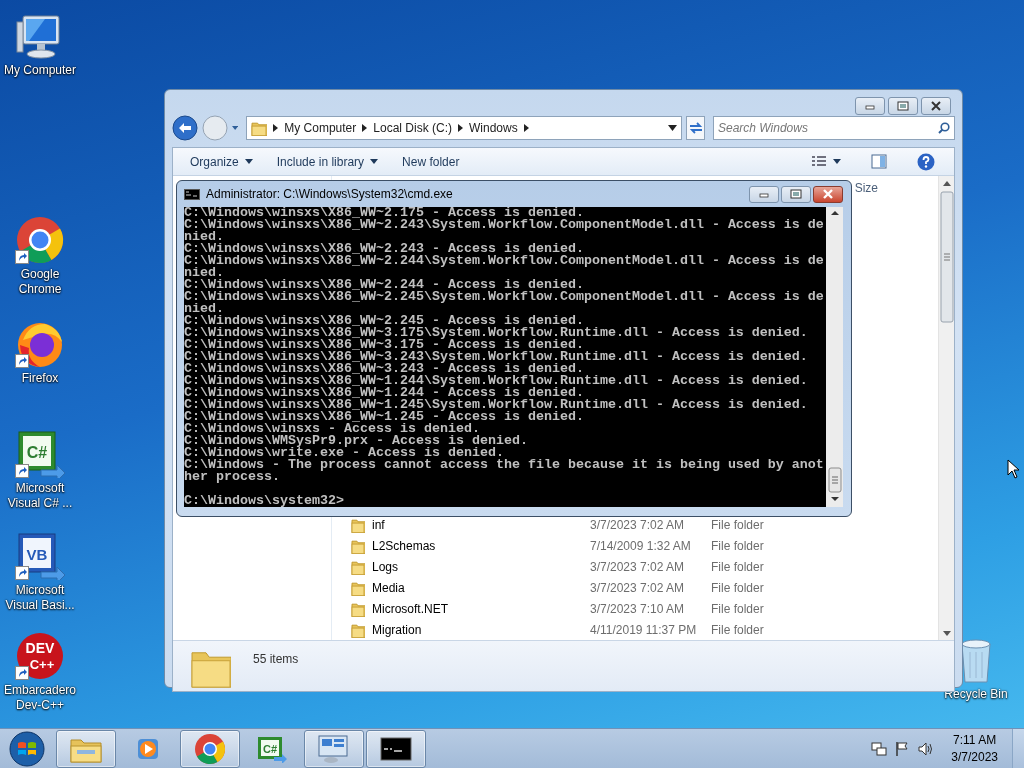  I want to click on clock-time: 7:11 AM, so click(975, 740).